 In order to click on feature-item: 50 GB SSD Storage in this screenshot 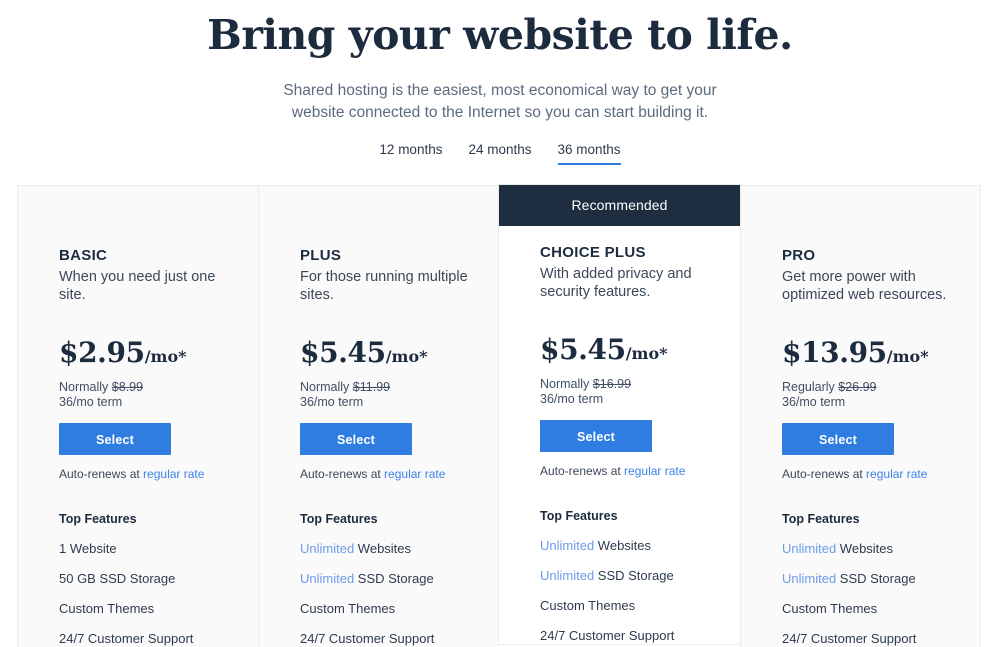, I will do `click(158, 579)`.